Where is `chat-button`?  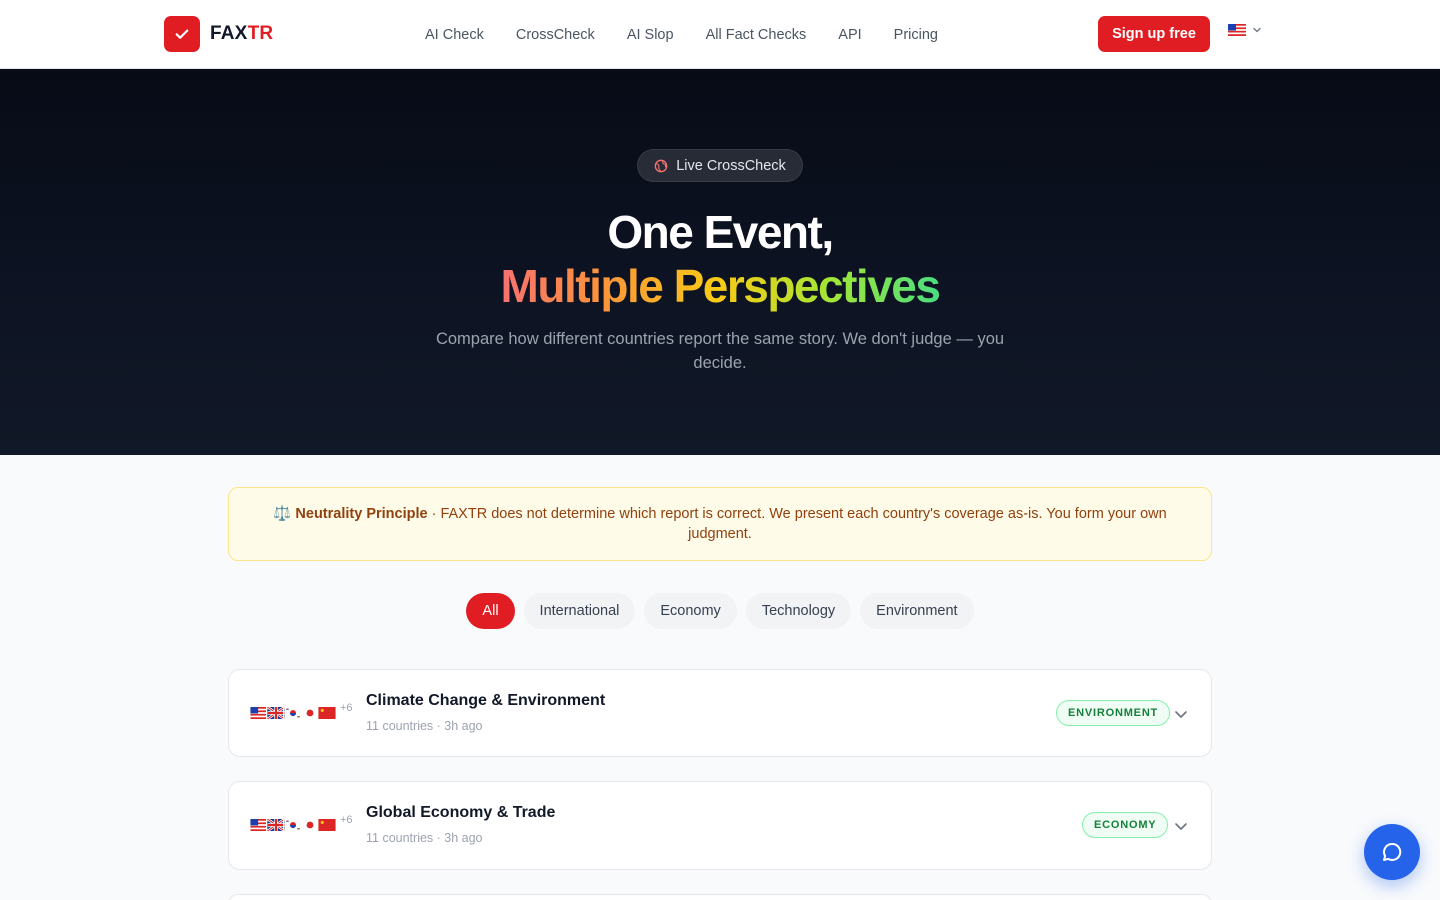
chat-button is located at coordinates (1392, 852).